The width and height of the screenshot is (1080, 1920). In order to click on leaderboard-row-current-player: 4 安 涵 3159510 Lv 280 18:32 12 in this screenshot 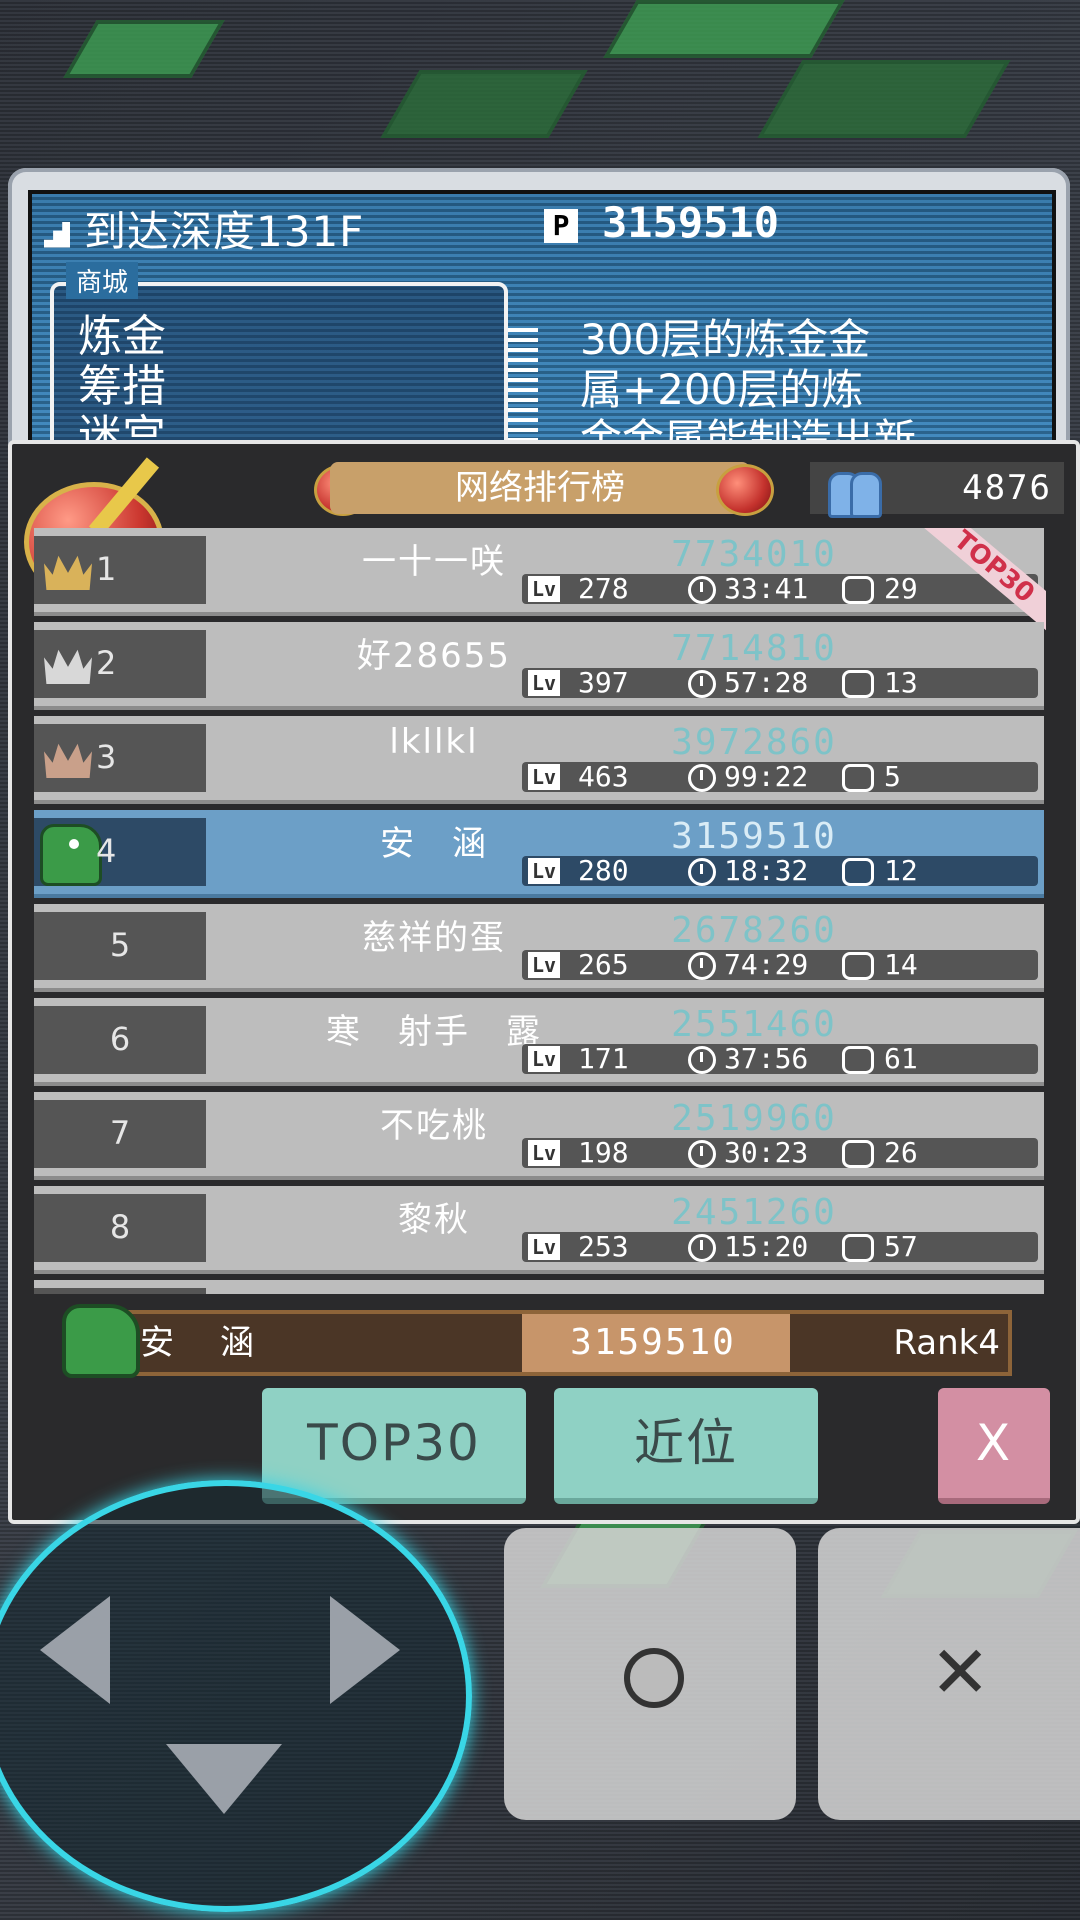, I will do `click(539, 854)`.